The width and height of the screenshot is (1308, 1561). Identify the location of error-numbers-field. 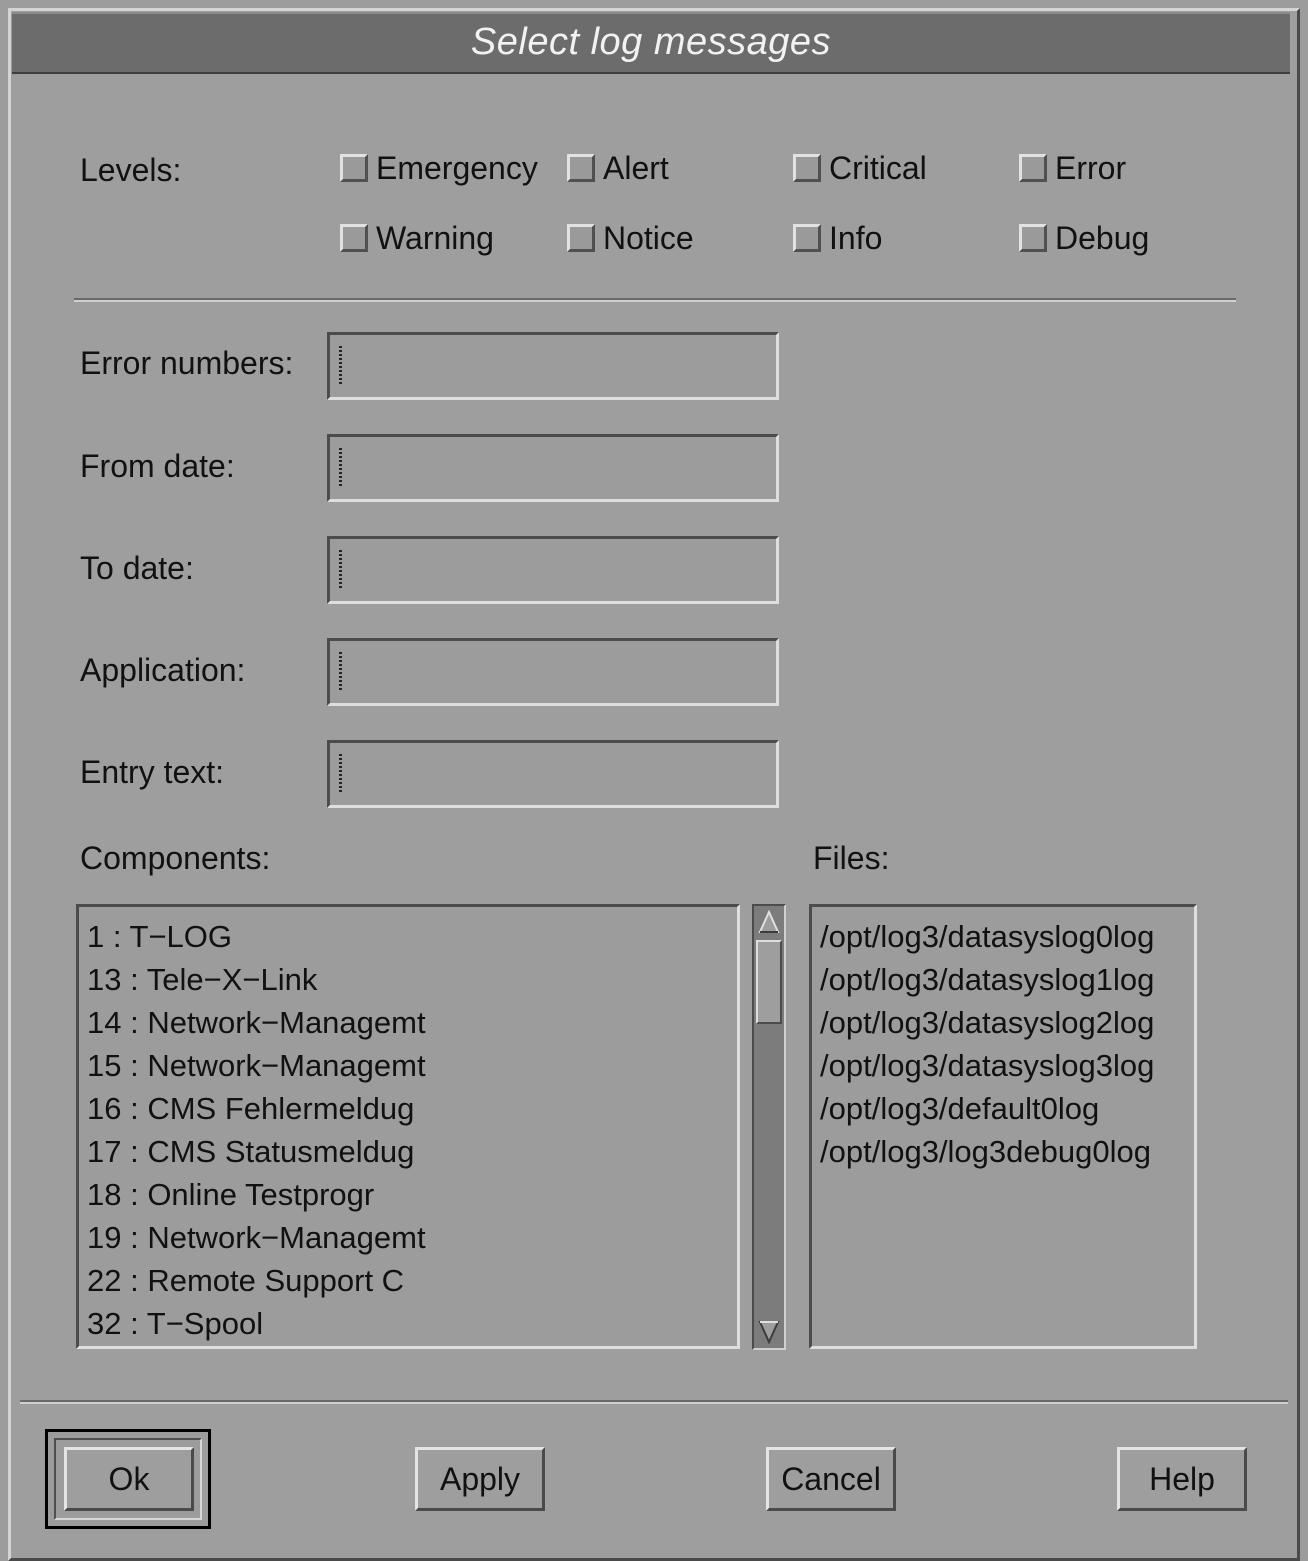
(553, 366).